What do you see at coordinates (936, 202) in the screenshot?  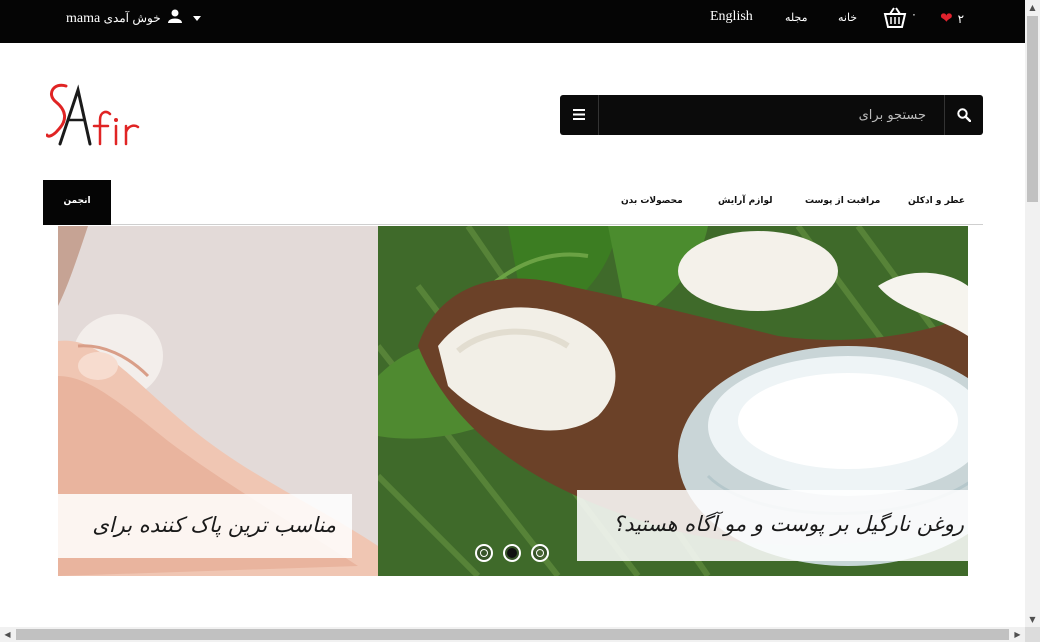 I see `nav-item-perfume: عطر و ادکلن` at bounding box center [936, 202].